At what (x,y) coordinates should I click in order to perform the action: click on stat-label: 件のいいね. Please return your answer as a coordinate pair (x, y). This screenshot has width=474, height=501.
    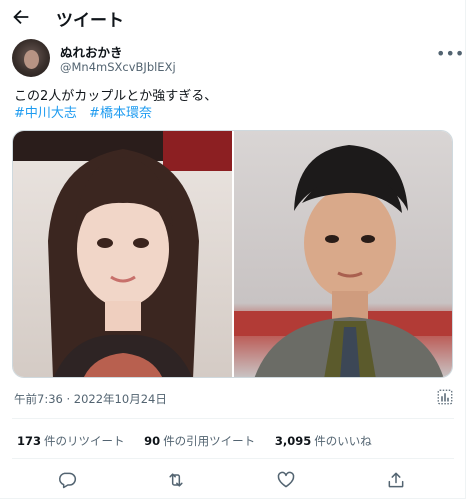
    Looking at the image, I should click on (343, 441).